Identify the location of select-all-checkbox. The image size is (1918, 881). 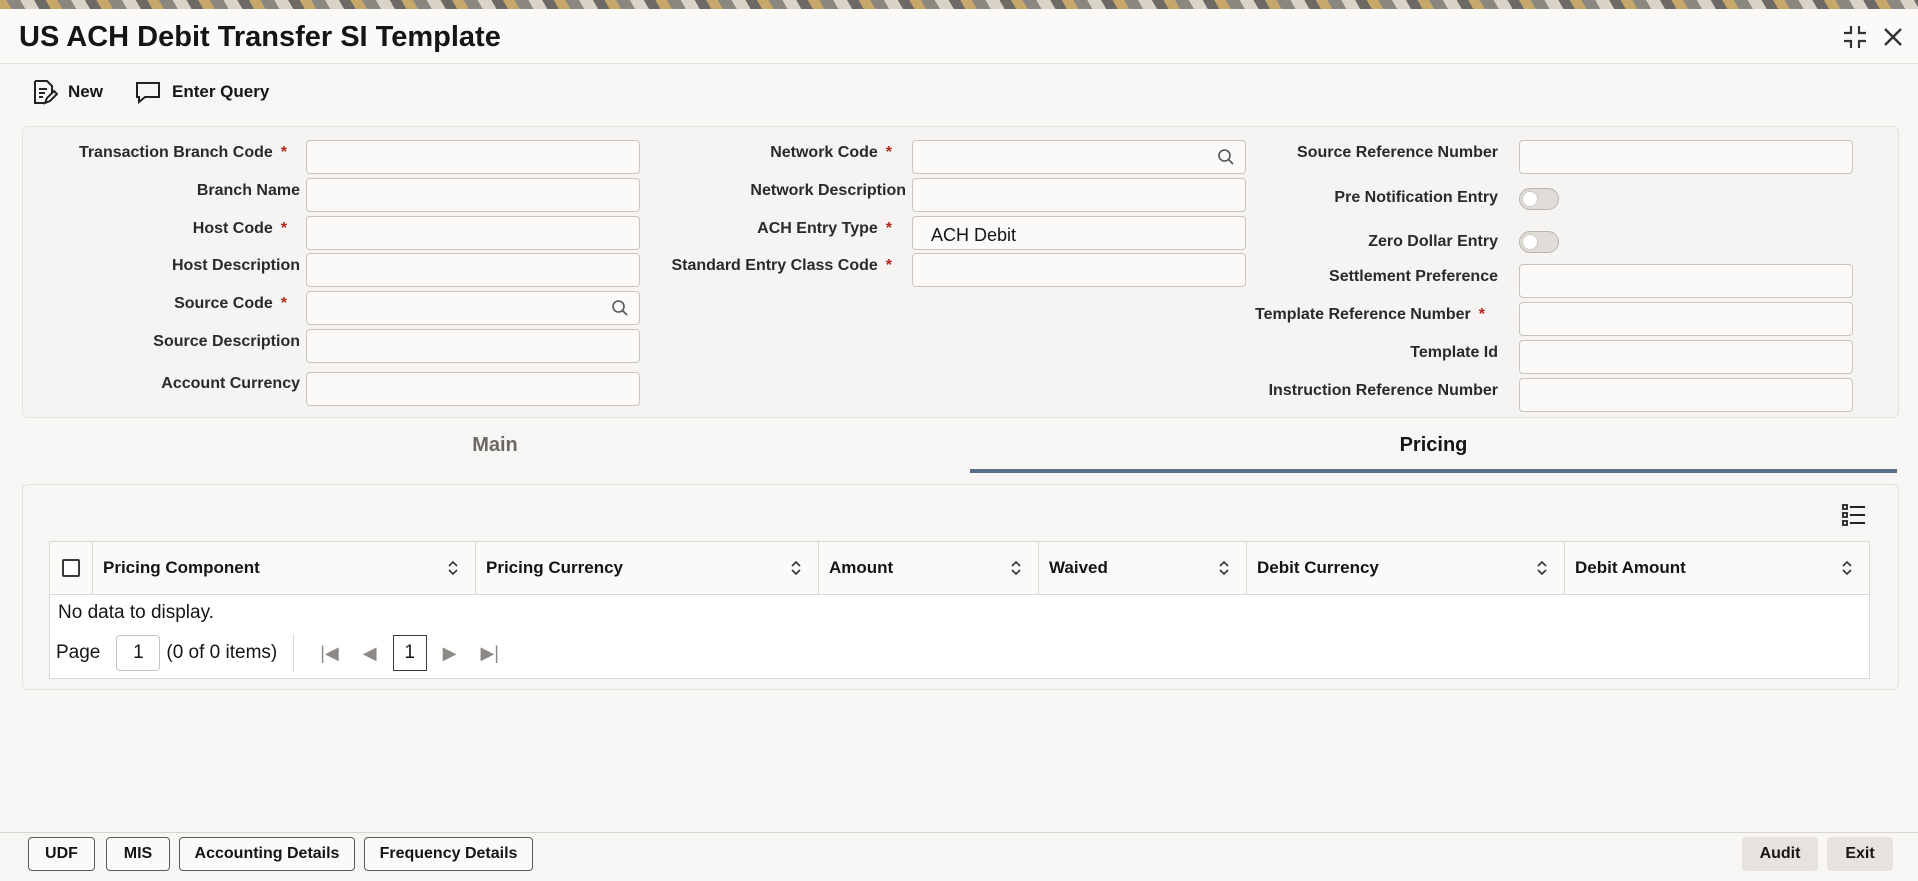
(71, 568).